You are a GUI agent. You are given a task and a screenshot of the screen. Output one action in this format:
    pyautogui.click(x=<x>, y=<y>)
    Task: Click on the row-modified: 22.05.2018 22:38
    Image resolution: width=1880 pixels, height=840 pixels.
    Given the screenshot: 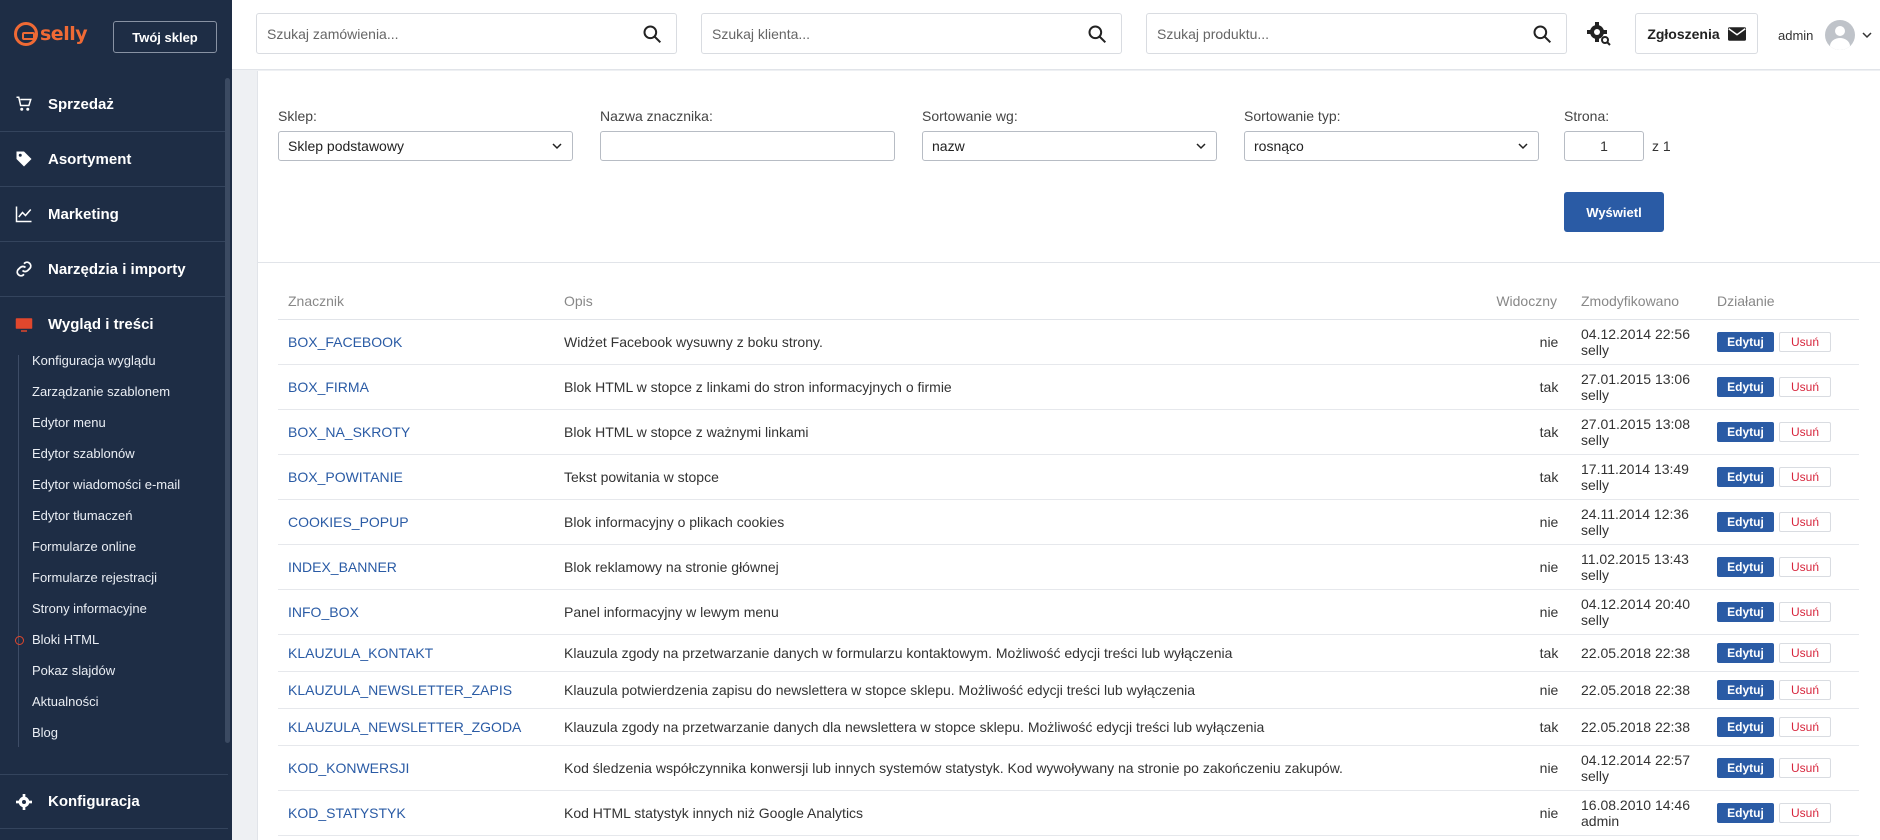 What is the action you would take?
    pyautogui.click(x=1643, y=690)
    